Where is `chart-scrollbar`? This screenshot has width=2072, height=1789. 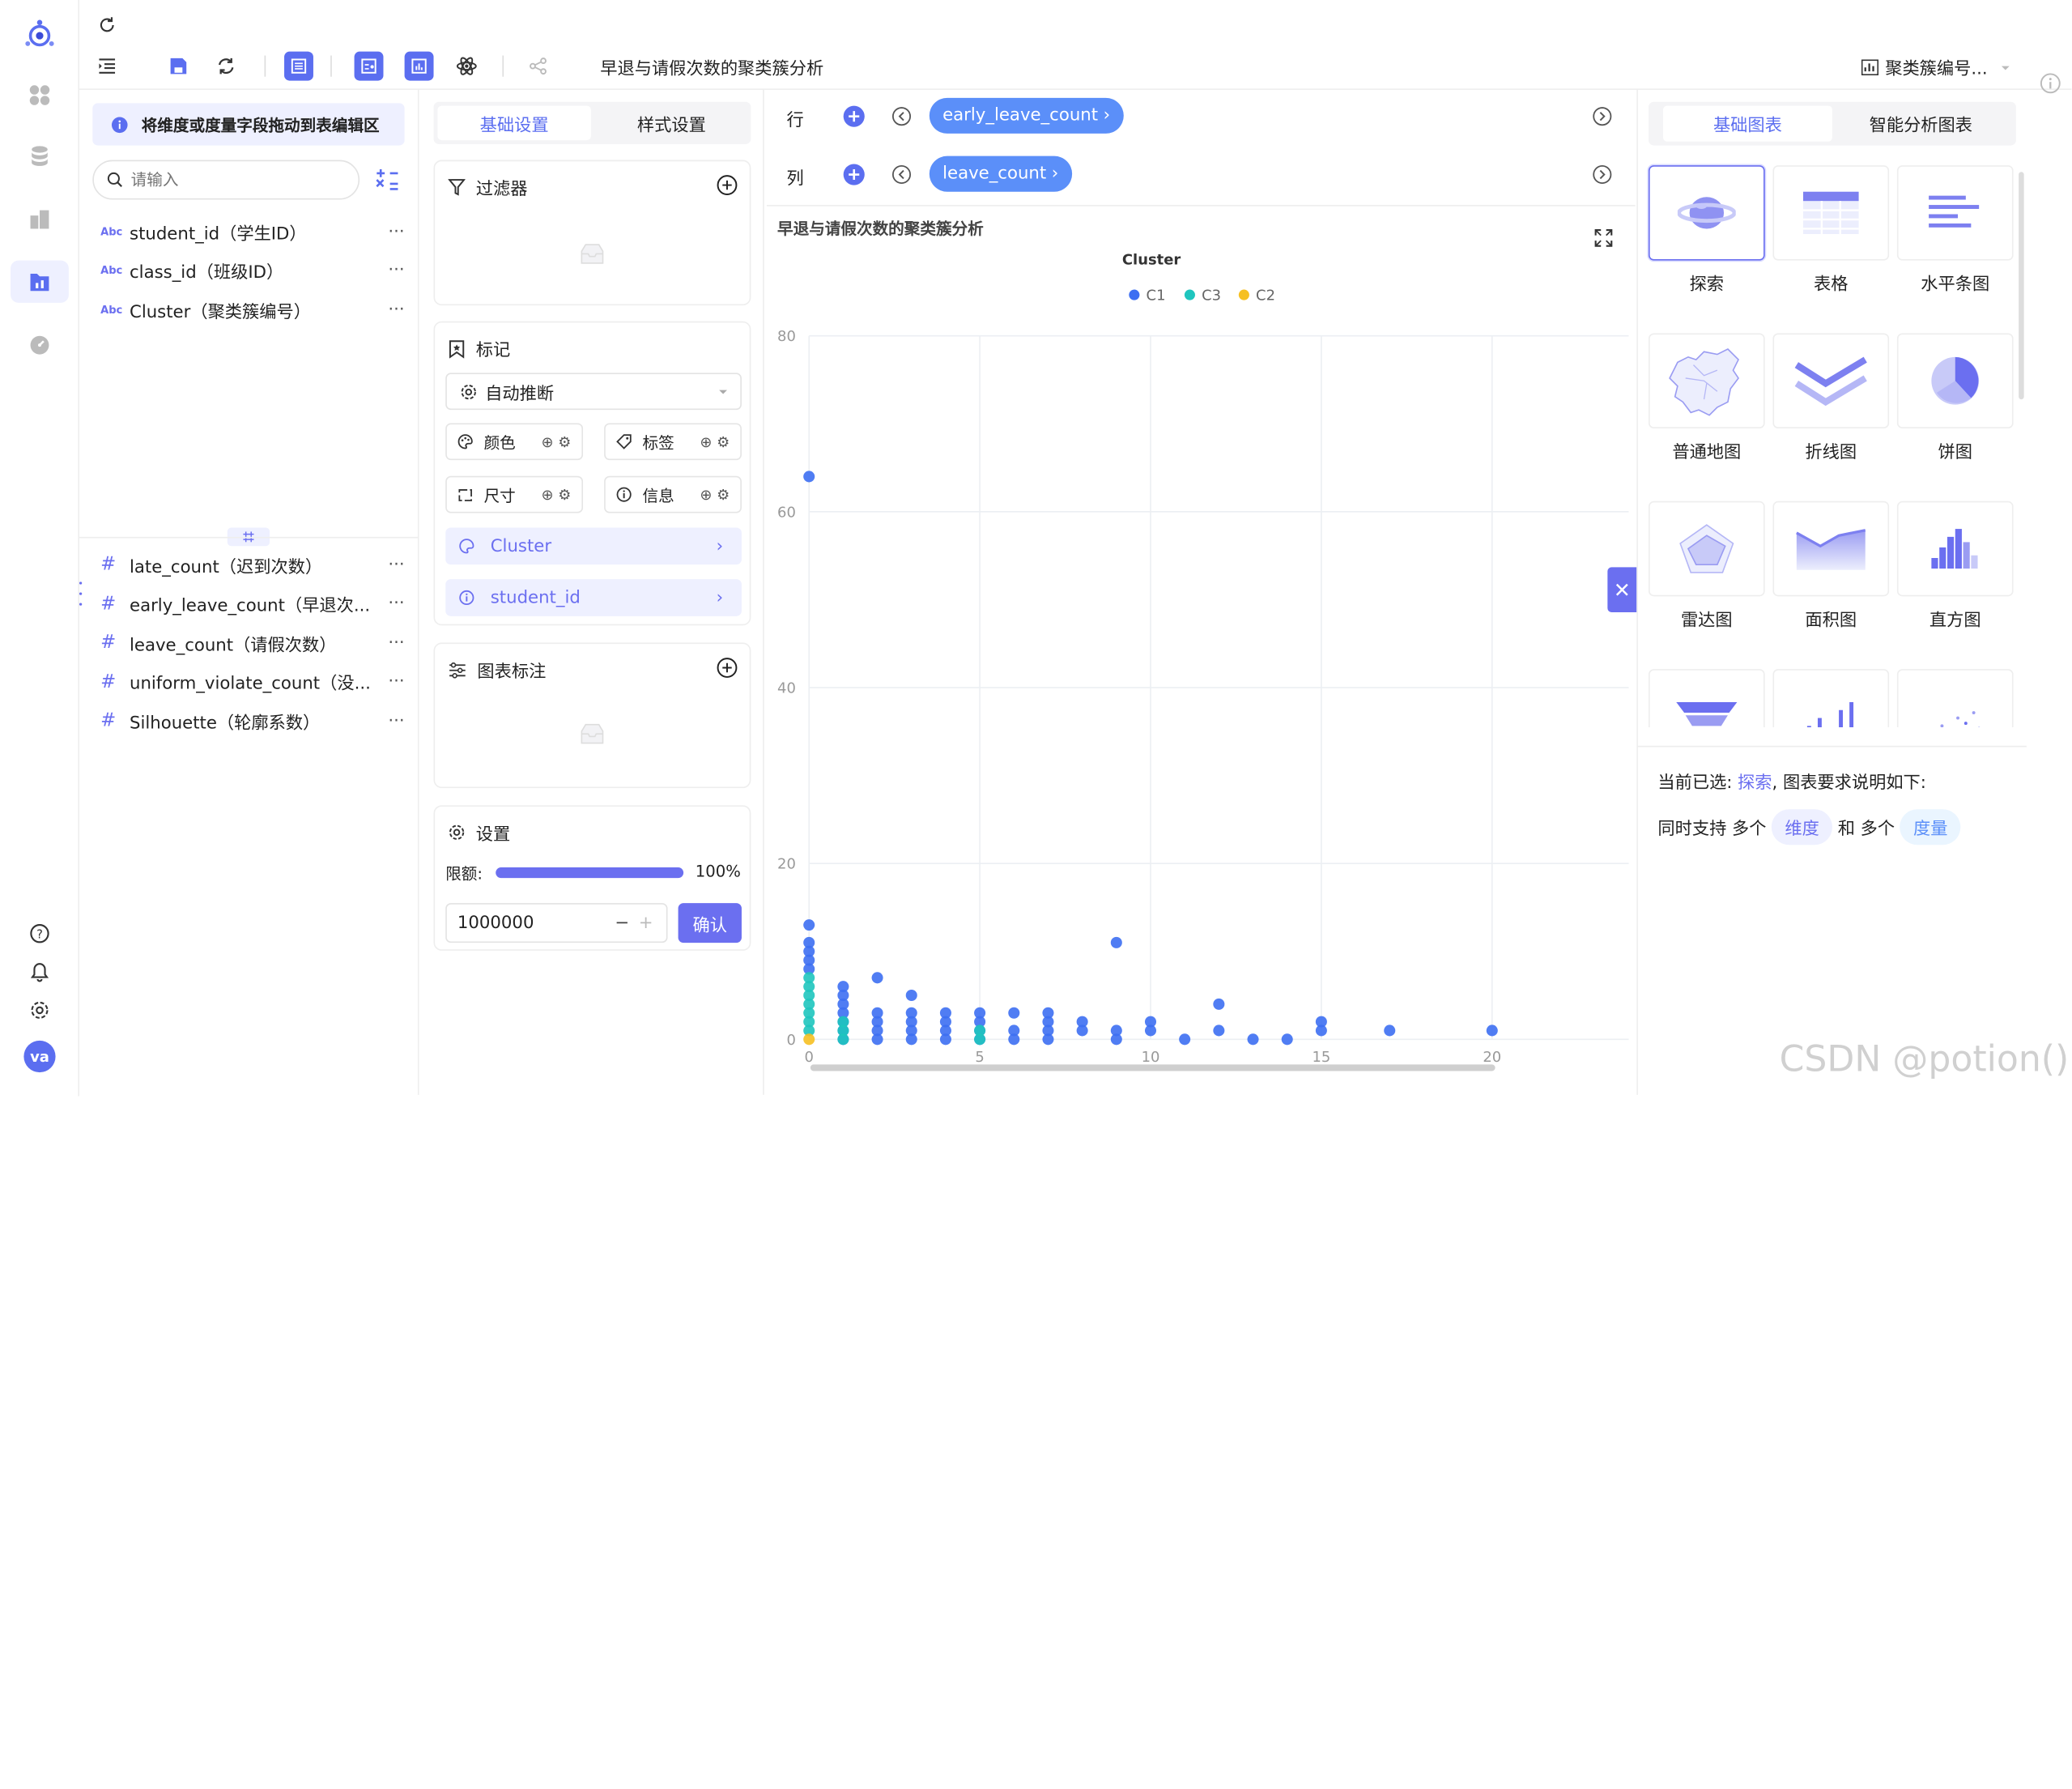 chart-scrollbar is located at coordinates (1153, 1067).